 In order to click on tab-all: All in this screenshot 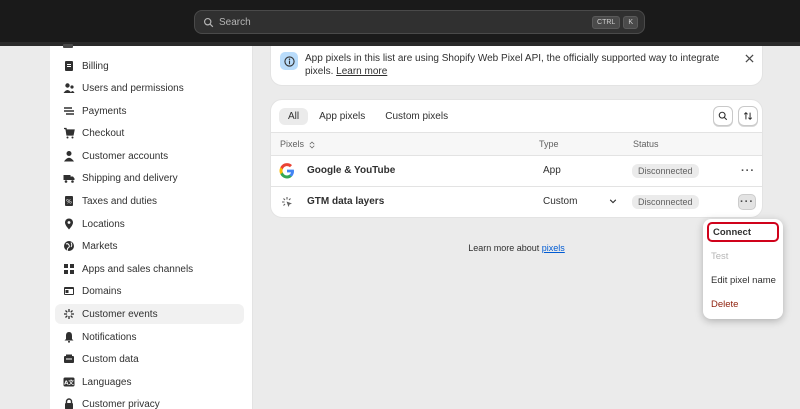, I will do `click(294, 116)`.